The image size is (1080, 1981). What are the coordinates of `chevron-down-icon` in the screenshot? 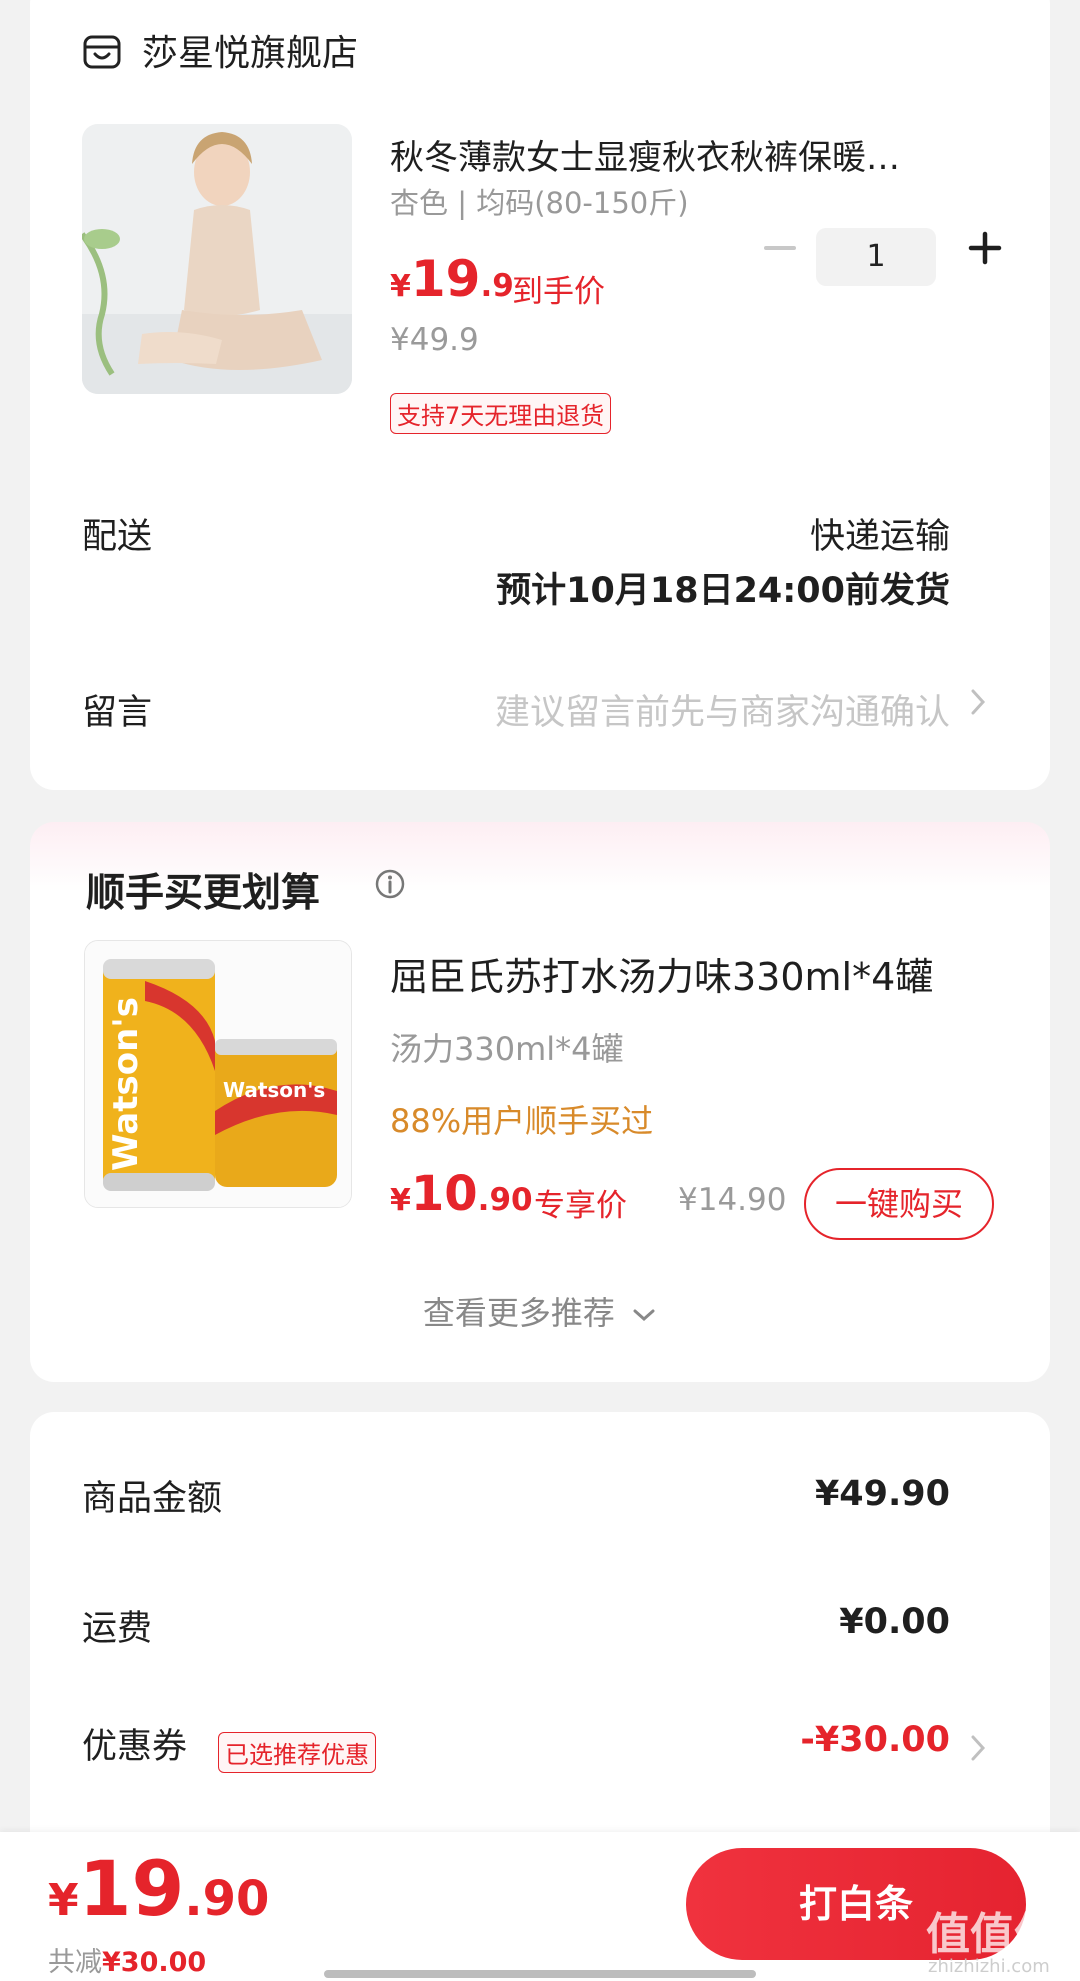 It's located at (644, 1315).